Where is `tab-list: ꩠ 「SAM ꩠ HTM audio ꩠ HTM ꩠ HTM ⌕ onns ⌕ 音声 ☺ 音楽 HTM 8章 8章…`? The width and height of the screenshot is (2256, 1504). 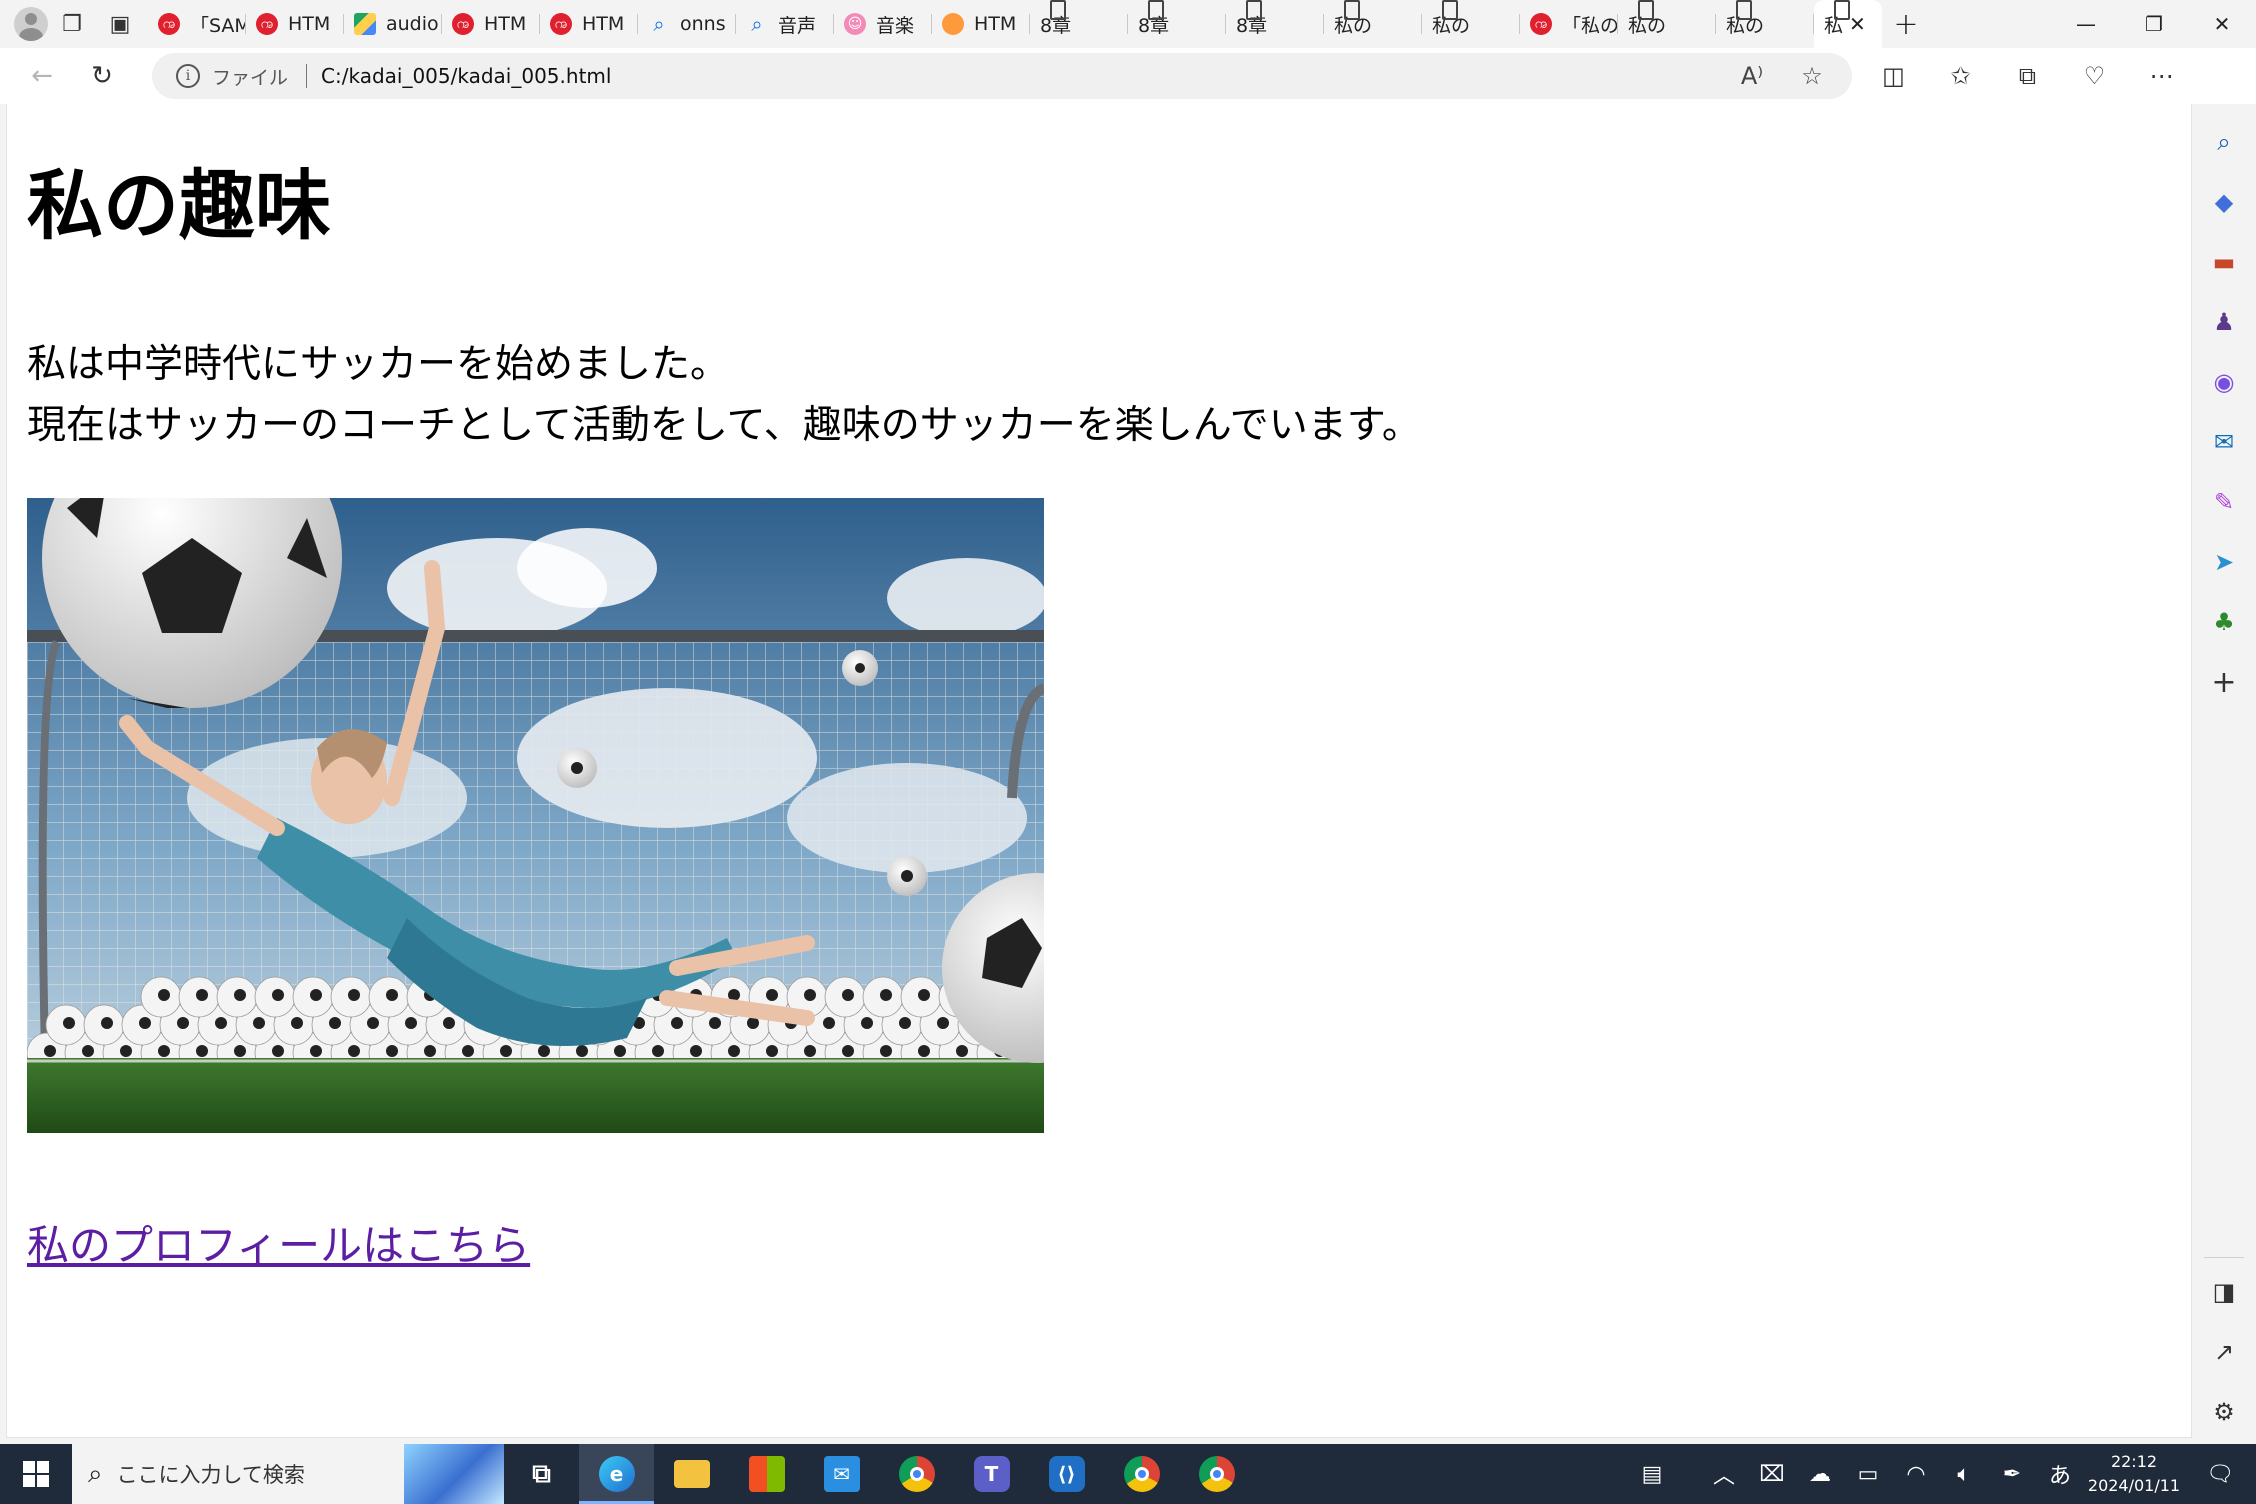 tab-list: ꩠ 「SAM ꩠ HTM audio ꩠ HTM ꩠ HTM ⌕ onns ⌕ 音声 ☺ 音楽 HTM 8章 8章… is located at coordinates (1015, 24).